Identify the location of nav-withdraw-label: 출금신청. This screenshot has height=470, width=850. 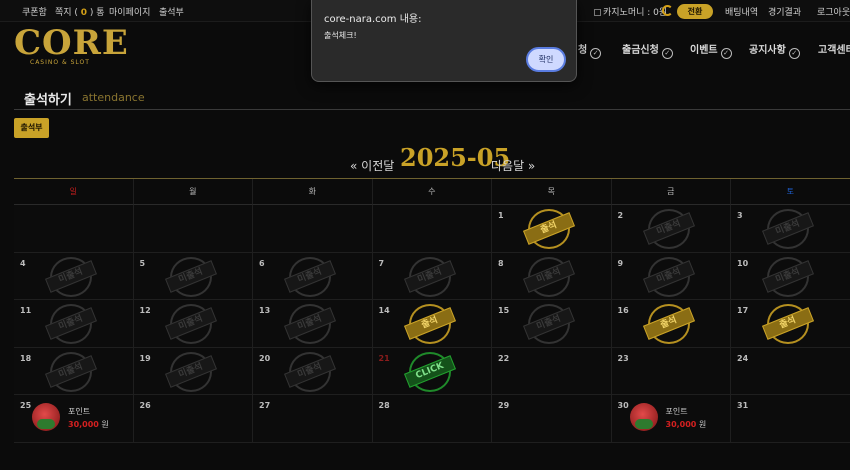
(640, 50).